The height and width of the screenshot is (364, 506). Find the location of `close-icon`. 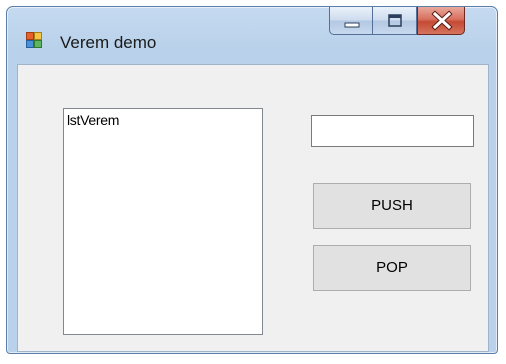

close-icon is located at coordinates (442, 20).